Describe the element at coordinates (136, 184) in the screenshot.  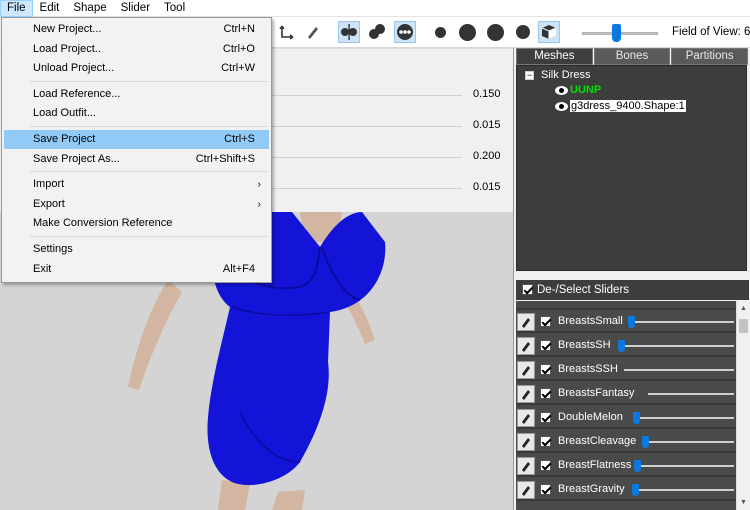
I see `menu-item-import: Import ›` at that location.